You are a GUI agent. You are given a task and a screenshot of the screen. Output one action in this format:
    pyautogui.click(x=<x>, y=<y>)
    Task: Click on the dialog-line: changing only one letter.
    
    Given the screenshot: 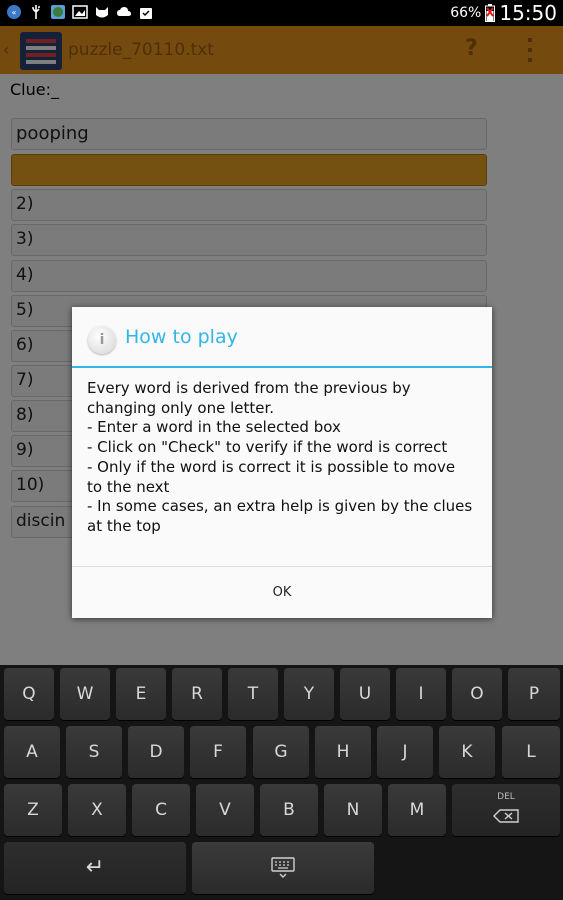 What is the action you would take?
    pyautogui.click(x=181, y=407)
    